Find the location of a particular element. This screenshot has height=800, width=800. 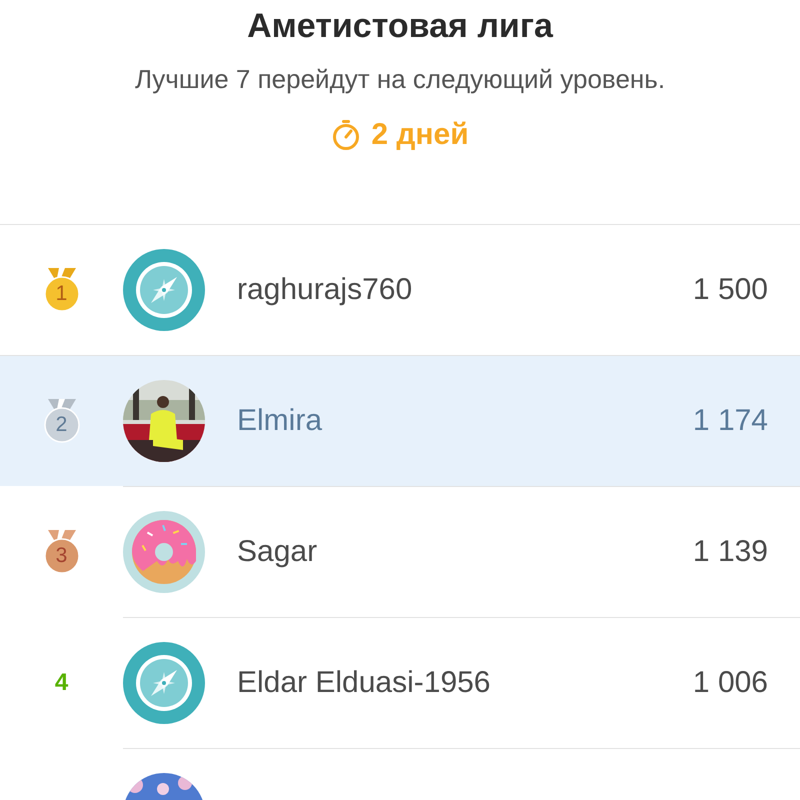

time-remaining: 2 дней is located at coordinates (420, 135).